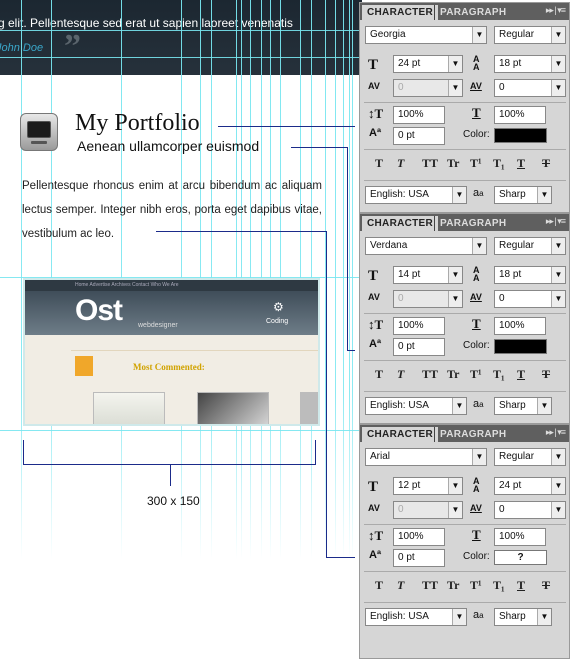 Image resolution: width=570 pixels, height=662 pixels. I want to click on page-title: My Portfolio, so click(137, 123).